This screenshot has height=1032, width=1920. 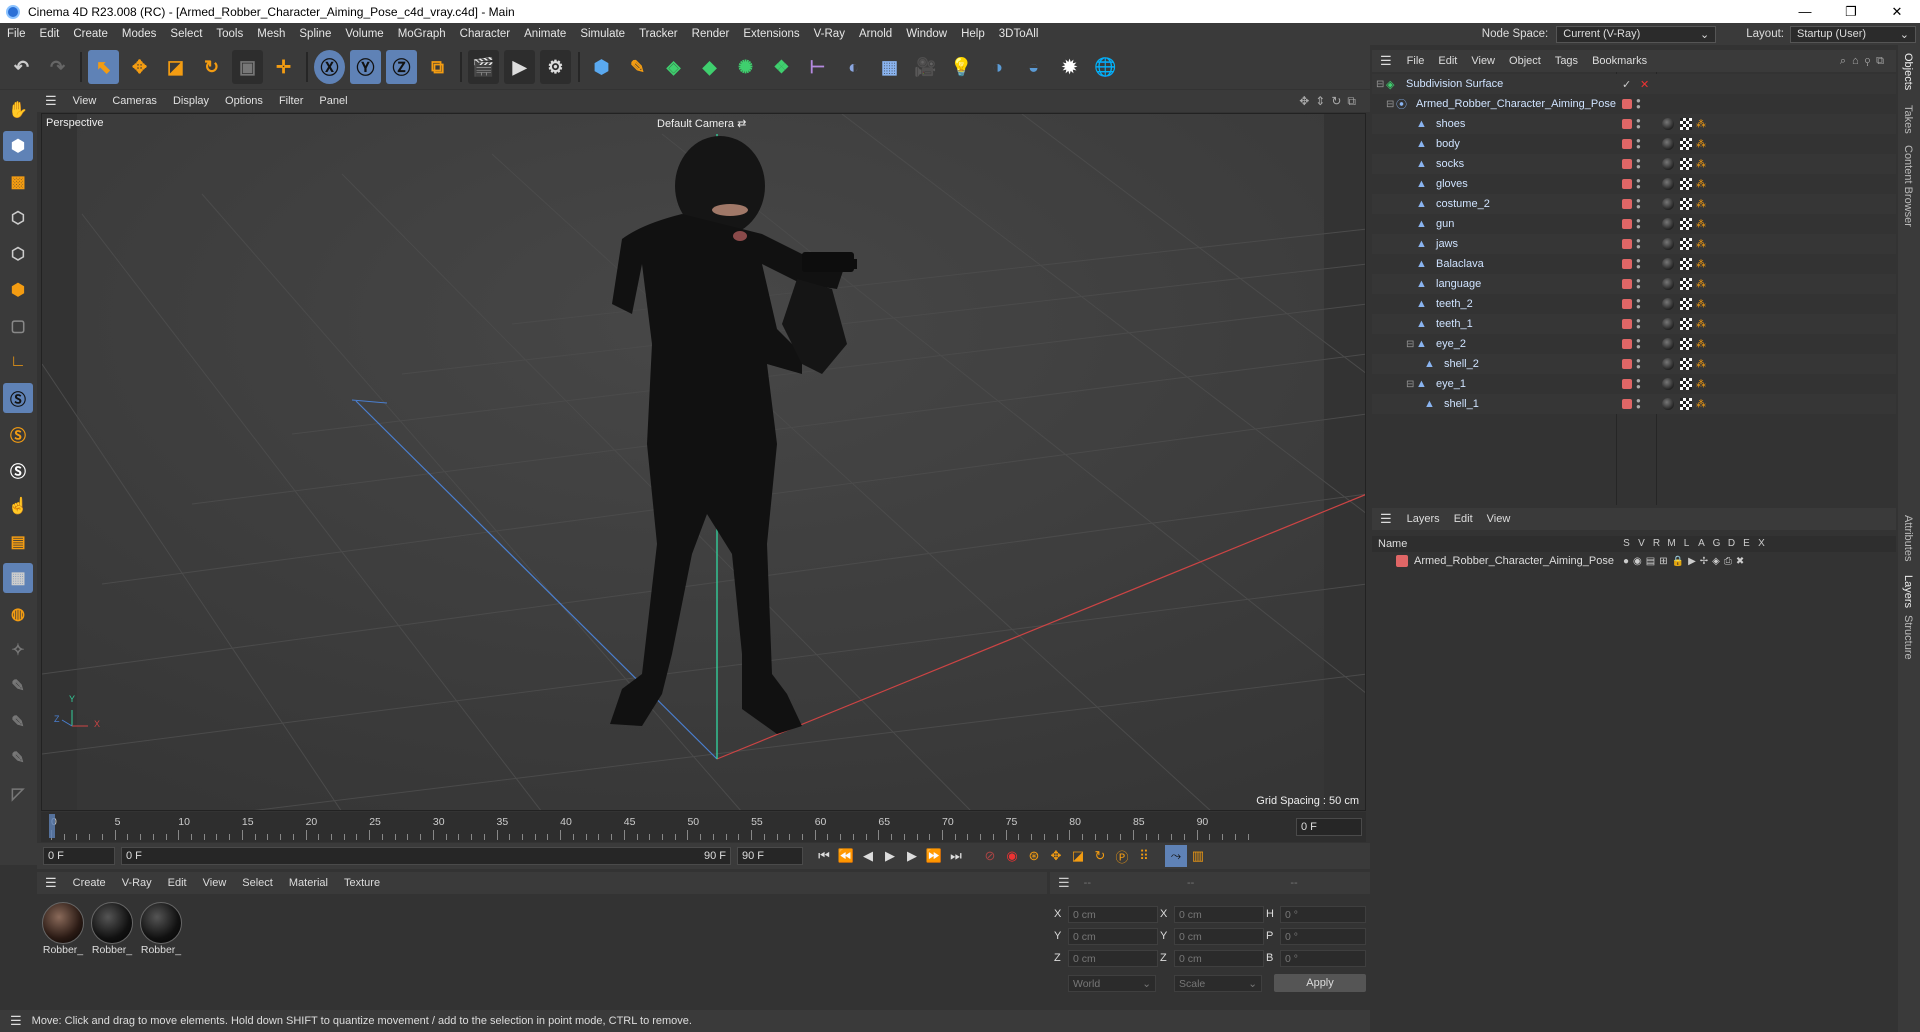 I want to click on key-rotation-icon: ↻, so click(x=1100, y=856).